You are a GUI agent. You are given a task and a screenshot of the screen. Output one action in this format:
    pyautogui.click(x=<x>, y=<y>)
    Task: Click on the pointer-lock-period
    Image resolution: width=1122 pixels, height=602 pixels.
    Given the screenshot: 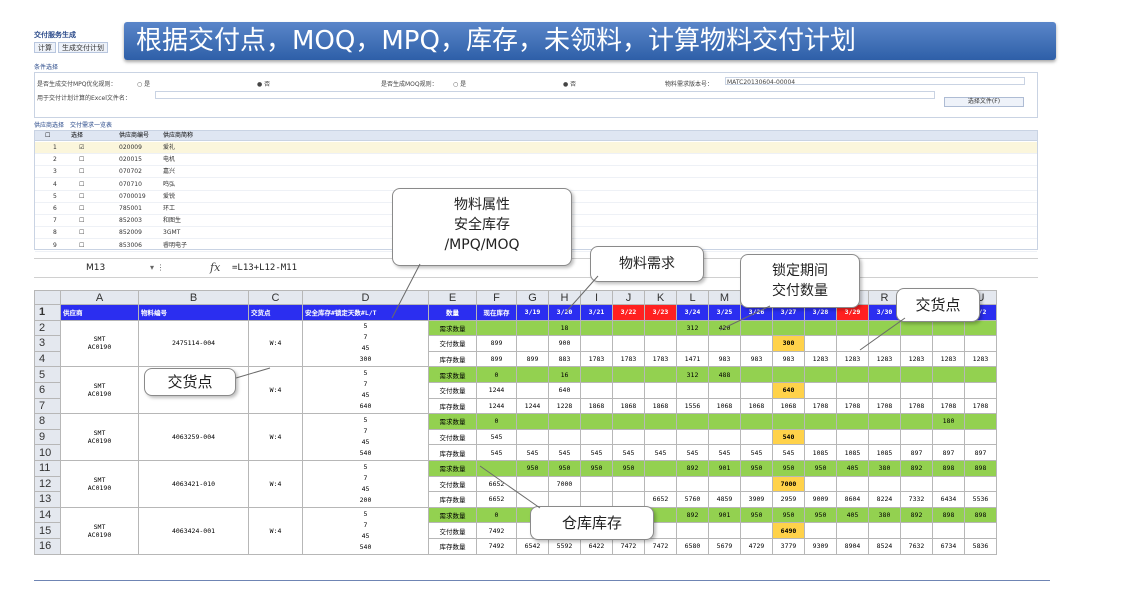 What is the action you would take?
    pyautogui.click(x=745, y=318)
    